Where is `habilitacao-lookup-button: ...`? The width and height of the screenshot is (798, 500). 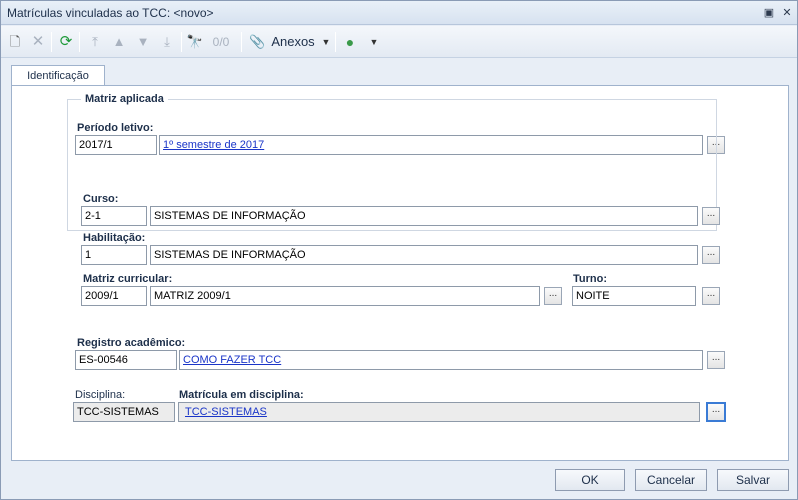
habilitacao-lookup-button: ... is located at coordinates (711, 255).